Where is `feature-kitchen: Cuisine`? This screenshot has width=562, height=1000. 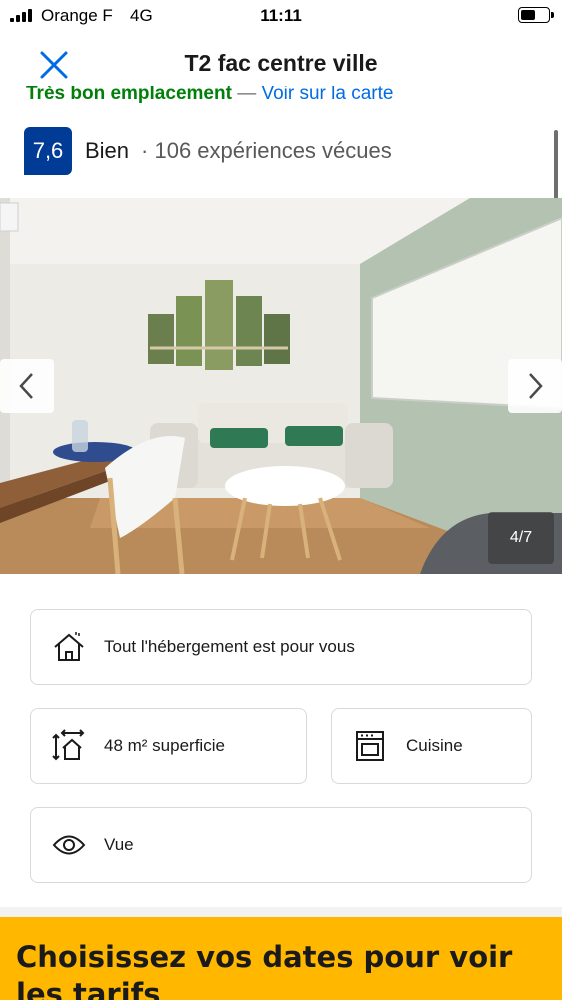
feature-kitchen: Cuisine is located at coordinates (431, 746).